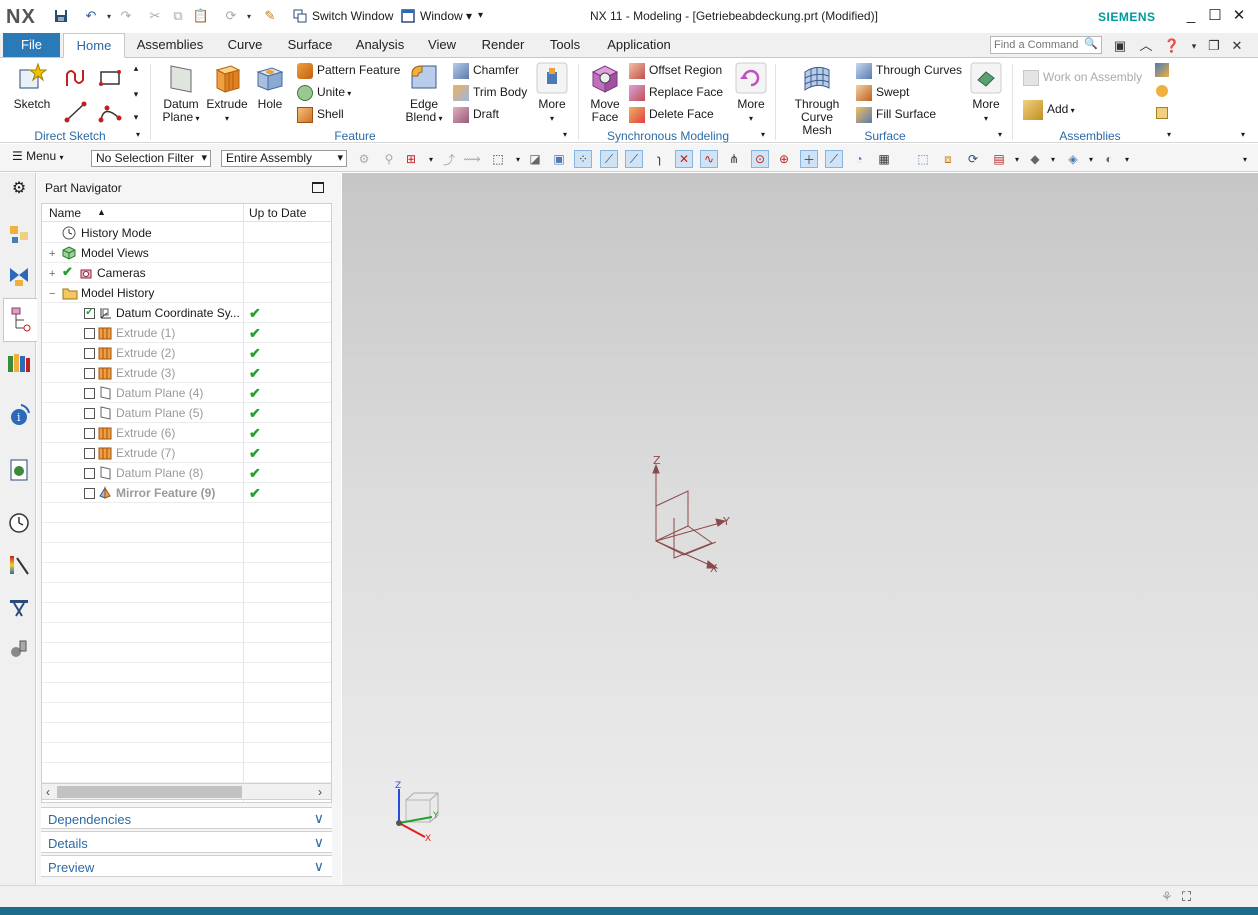  I want to click on scroll-left-icon: ‹, so click(48, 792).